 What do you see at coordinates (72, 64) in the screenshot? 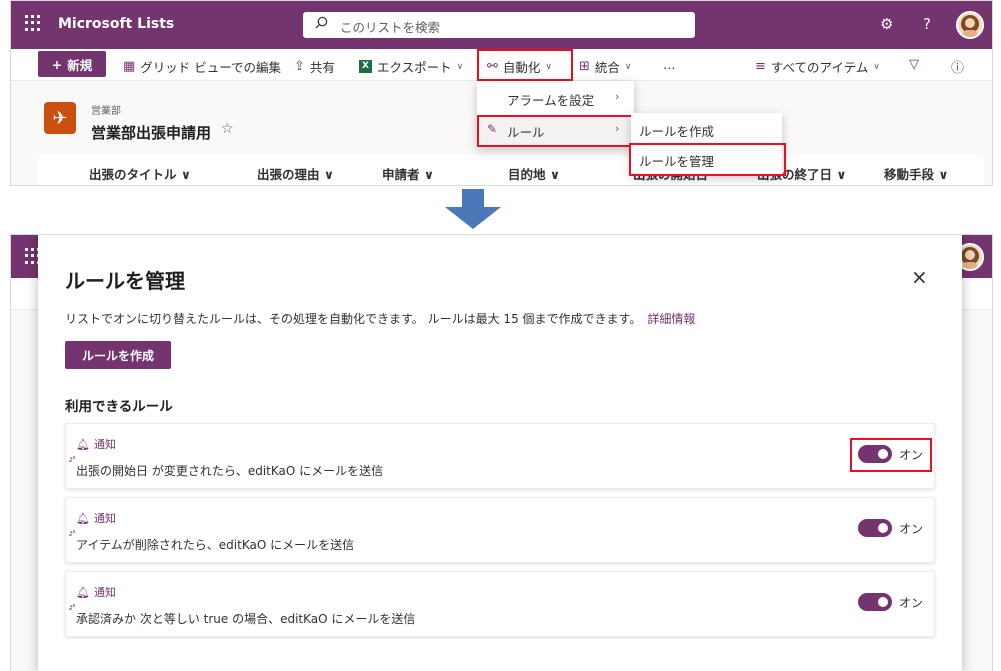
I see `new-button: + 新規` at bounding box center [72, 64].